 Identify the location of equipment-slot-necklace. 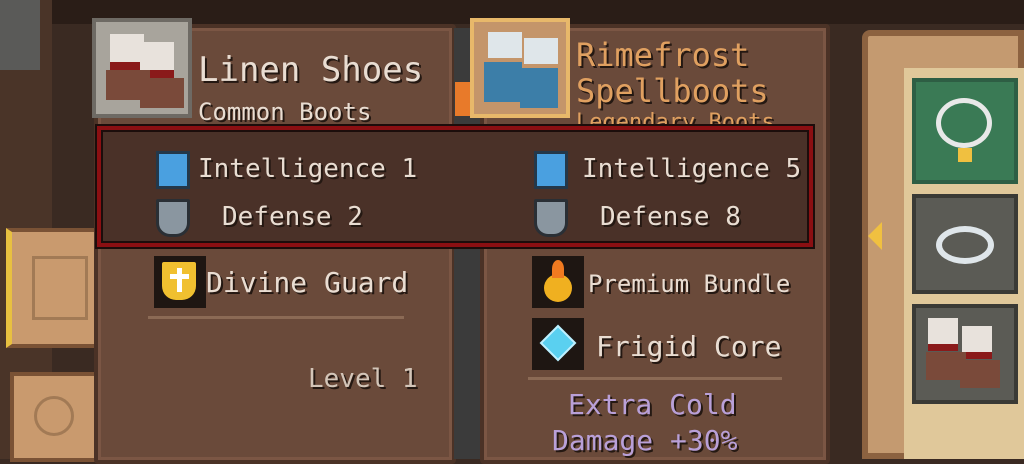
(965, 131).